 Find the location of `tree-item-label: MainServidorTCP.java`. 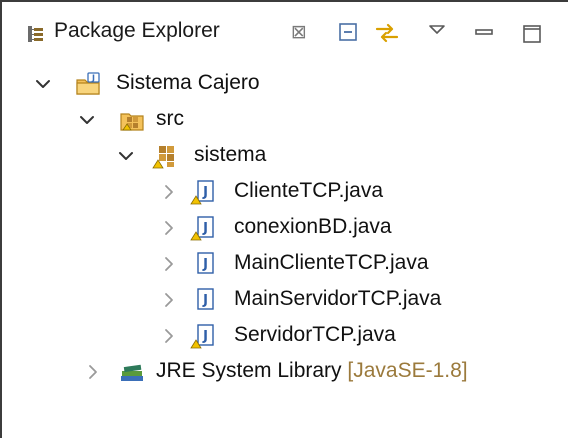

tree-item-label: MainServidorTCP.java is located at coordinates (338, 298).